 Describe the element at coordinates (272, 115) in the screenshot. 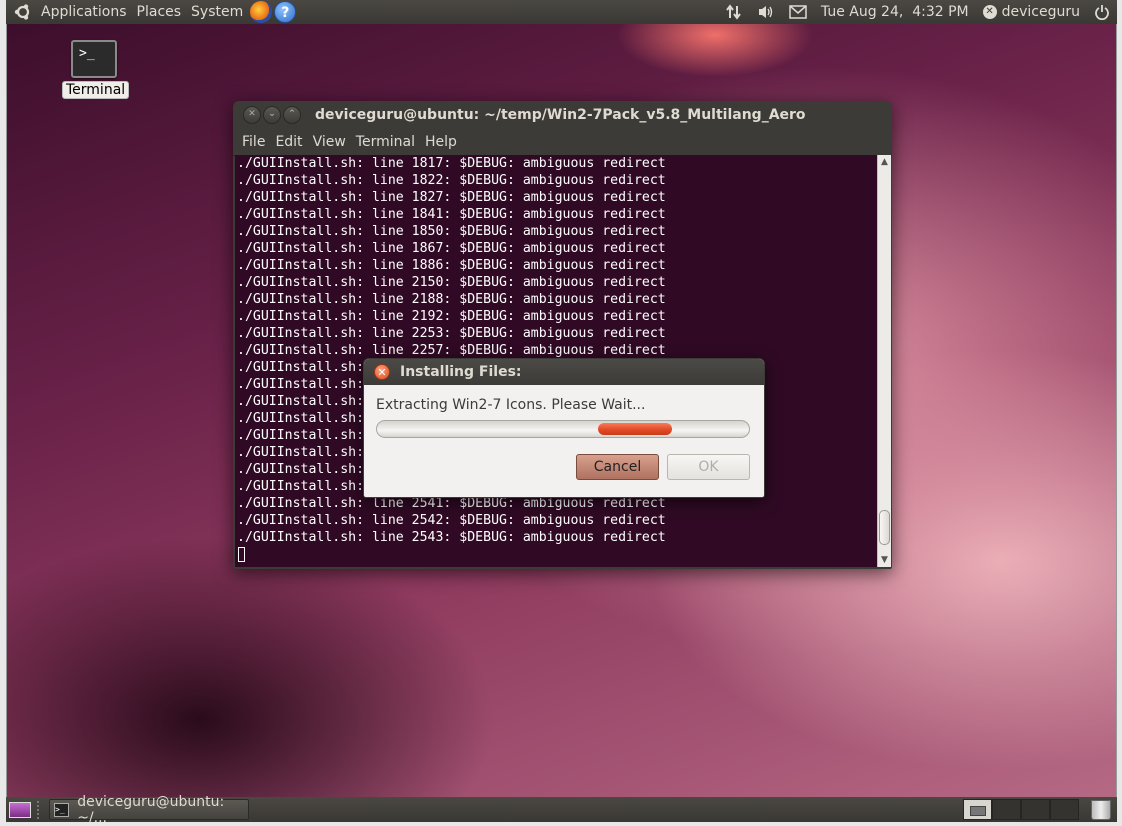

I see `minimize-icon: ⌄` at that location.